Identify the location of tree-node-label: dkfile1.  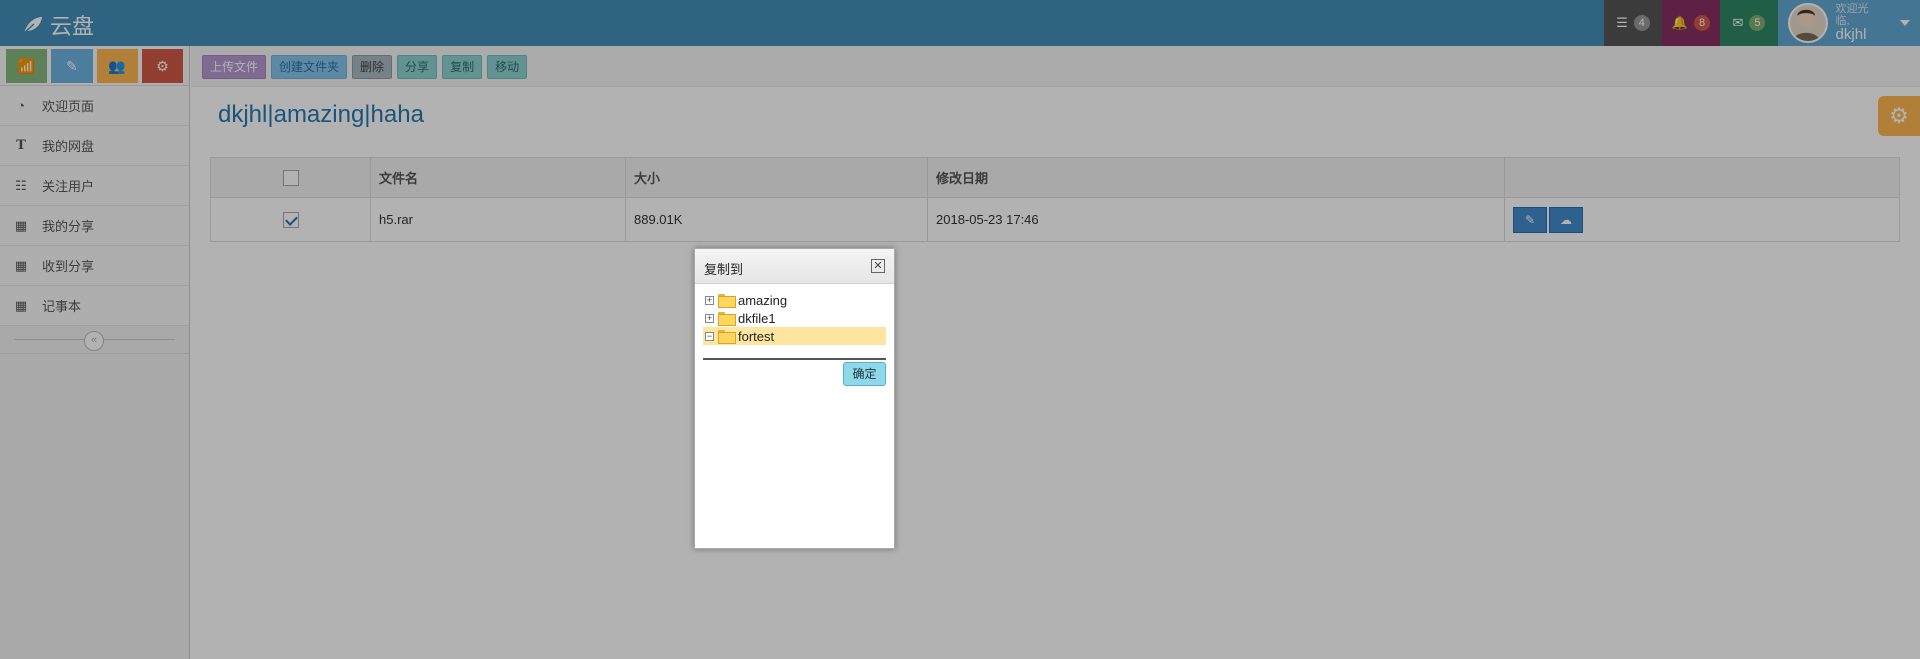
(757, 318).